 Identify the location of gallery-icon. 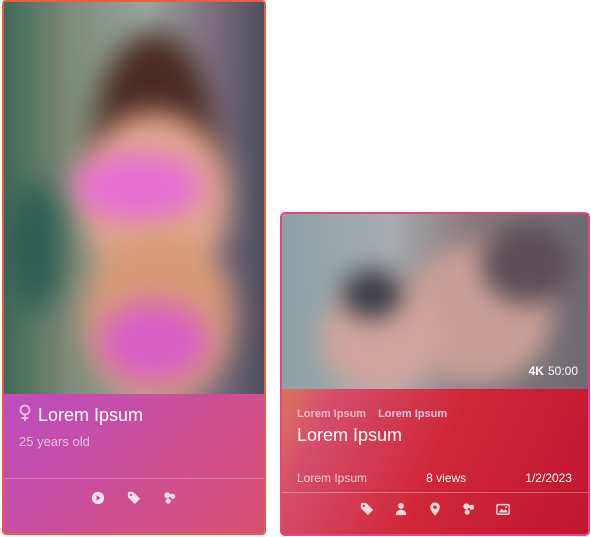
(503, 509).